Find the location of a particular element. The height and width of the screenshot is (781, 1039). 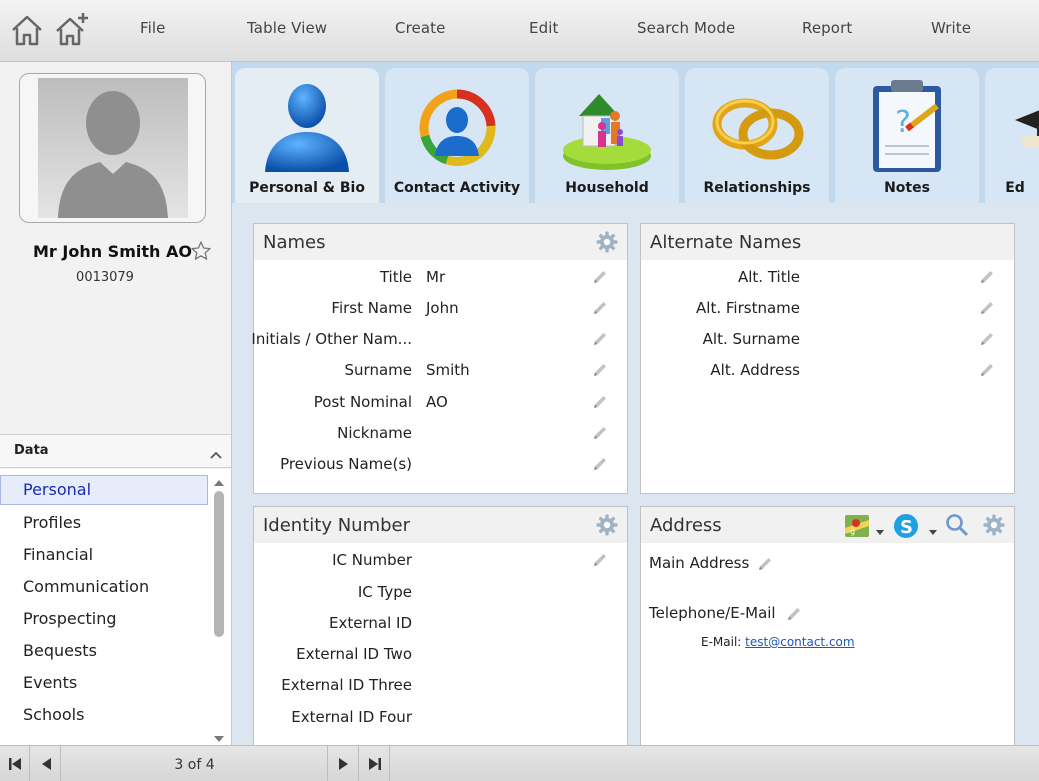

previous-record-button is located at coordinates (46, 763).